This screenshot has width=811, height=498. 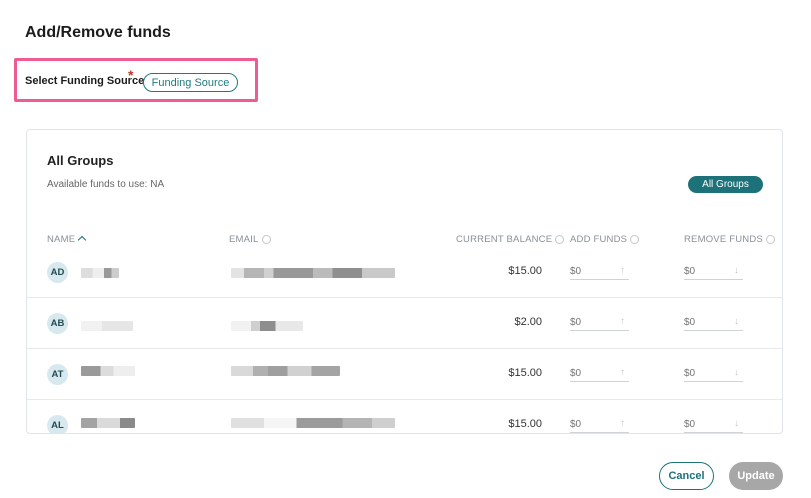 I want to click on column-header-email-label: EMAIL, so click(x=244, y=239).